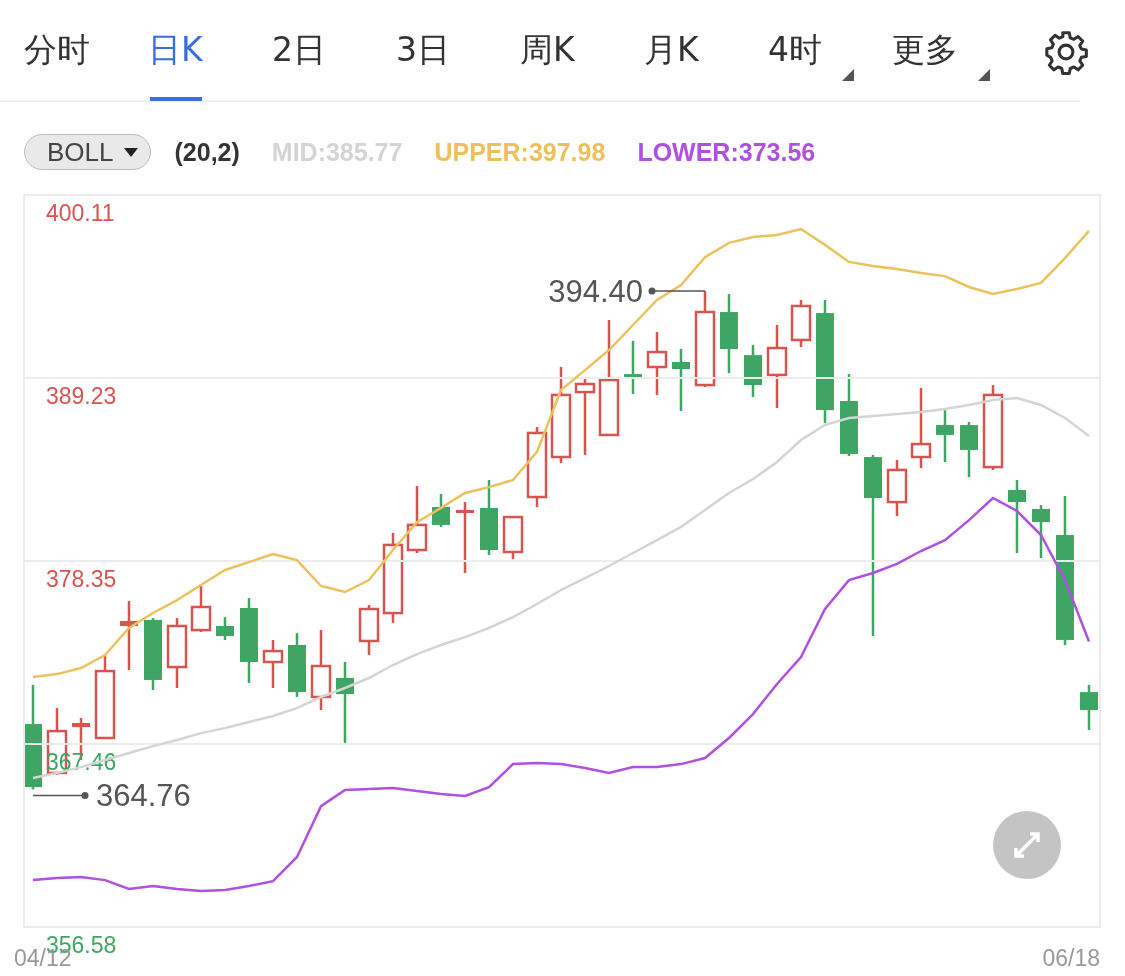 The width and height of the screenshot is (1125, 976). I want to click on period-tab: 4时, so click(830, 50).